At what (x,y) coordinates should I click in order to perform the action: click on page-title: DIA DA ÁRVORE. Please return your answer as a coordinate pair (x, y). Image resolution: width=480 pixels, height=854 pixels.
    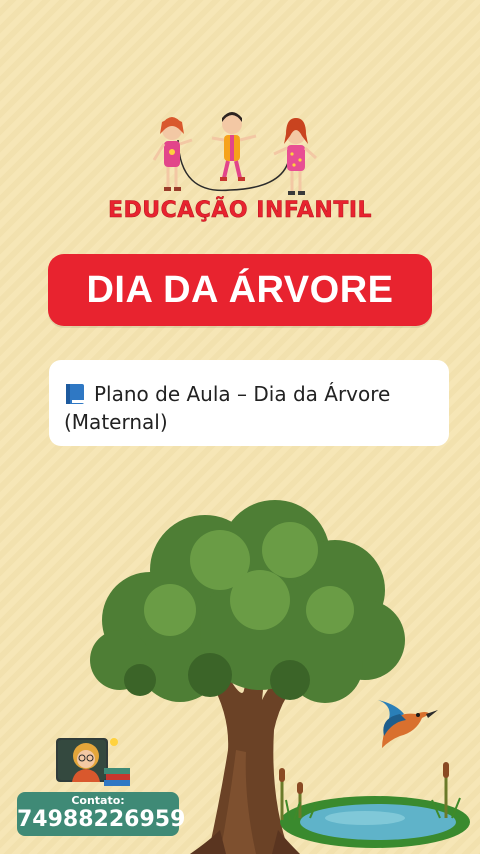
    Looking at the image, I should click on (240, 289).